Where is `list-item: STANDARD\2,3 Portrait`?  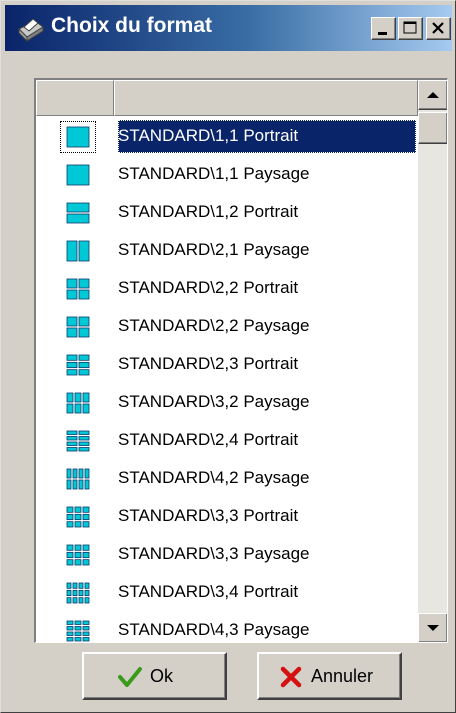 list-item: STANDARD\2,3 Portrait is located at coordinates (227, 365).